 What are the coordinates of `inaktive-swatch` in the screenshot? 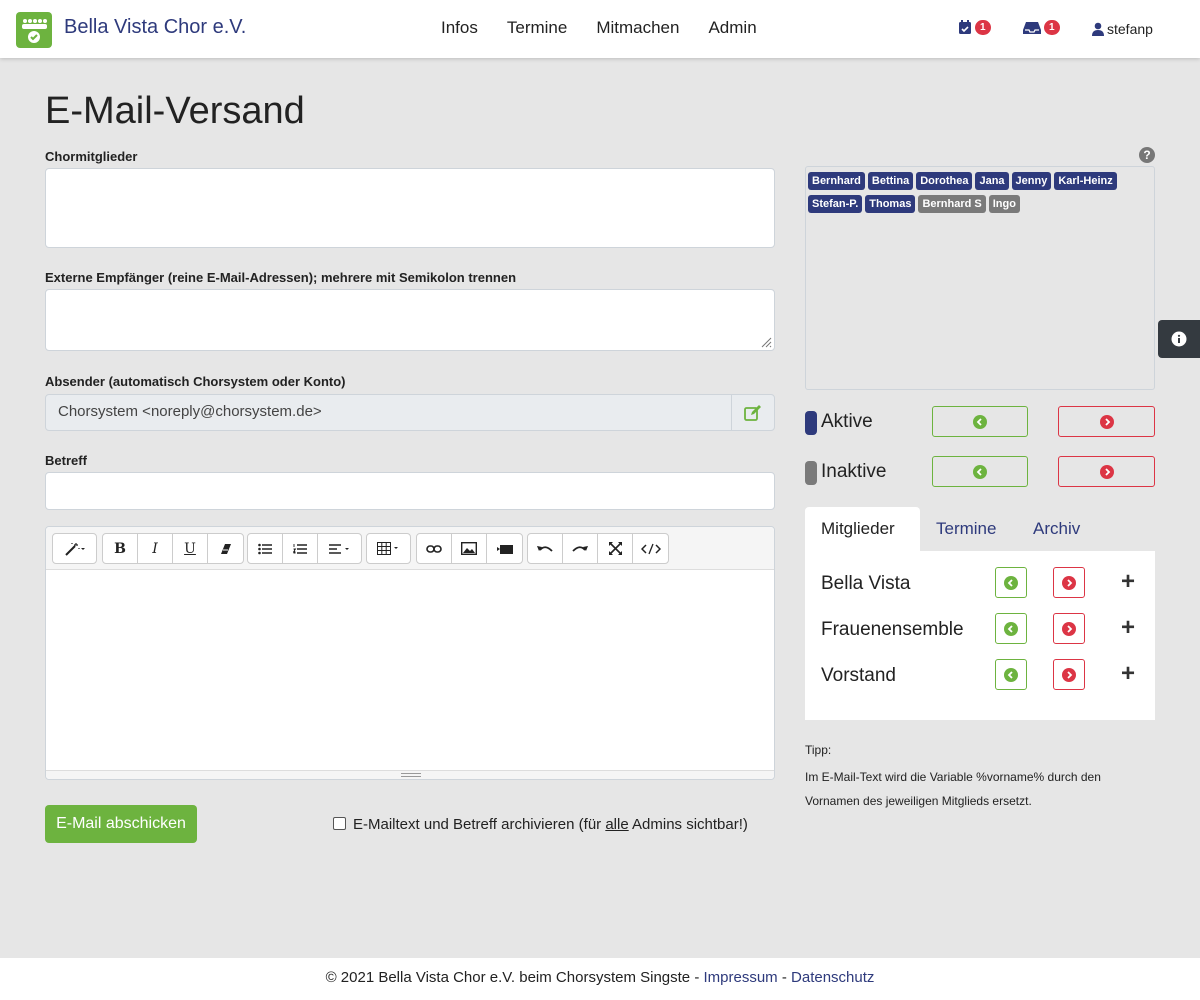 It's located at (811, 473).